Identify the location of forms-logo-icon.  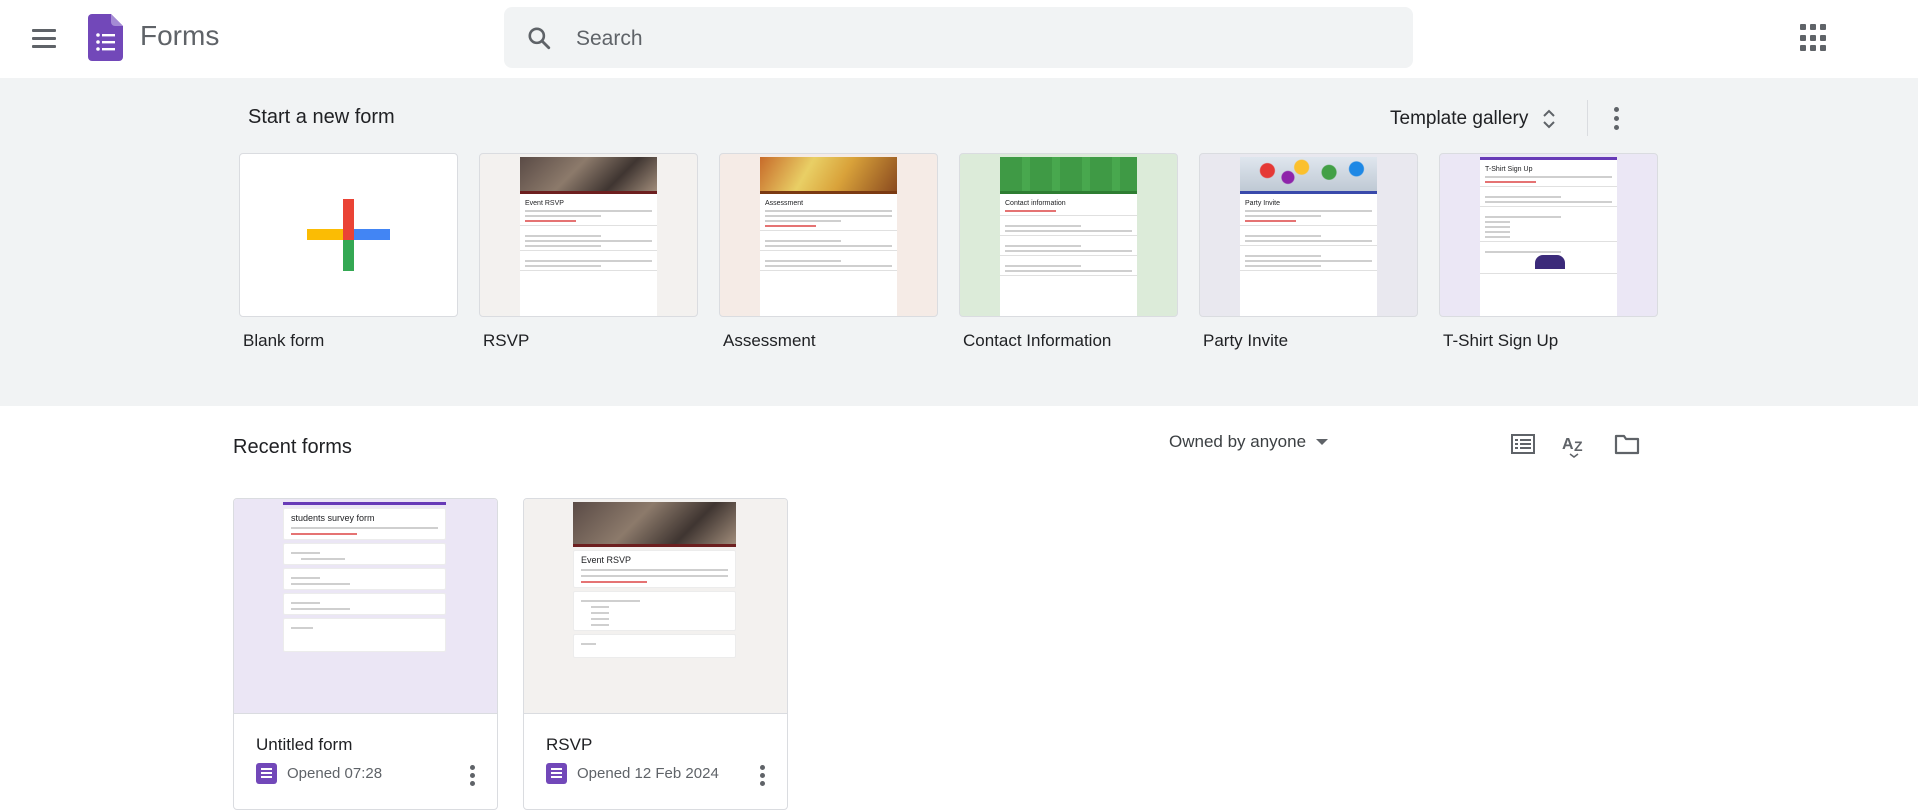
(105, 37).